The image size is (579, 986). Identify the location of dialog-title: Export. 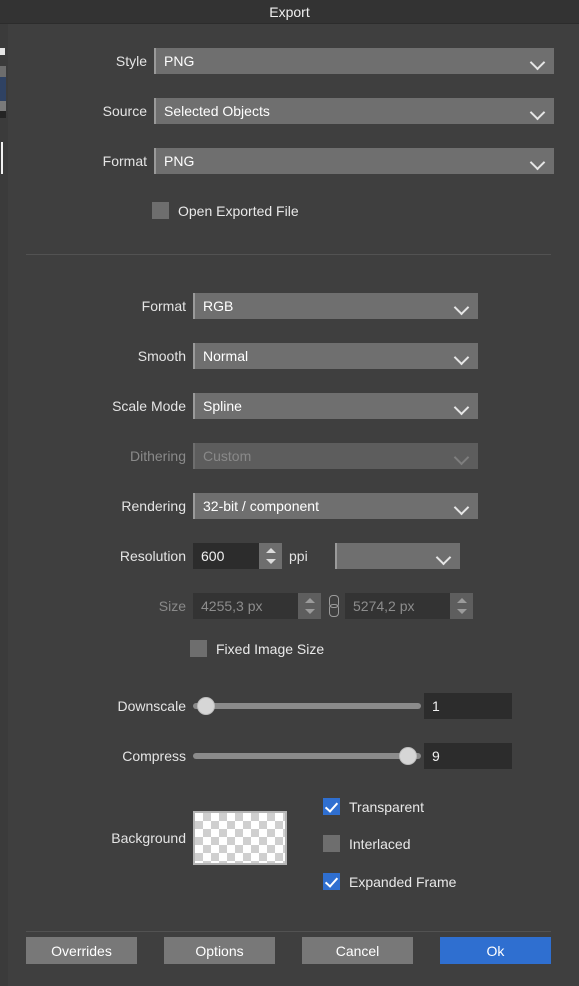
(289, 12).